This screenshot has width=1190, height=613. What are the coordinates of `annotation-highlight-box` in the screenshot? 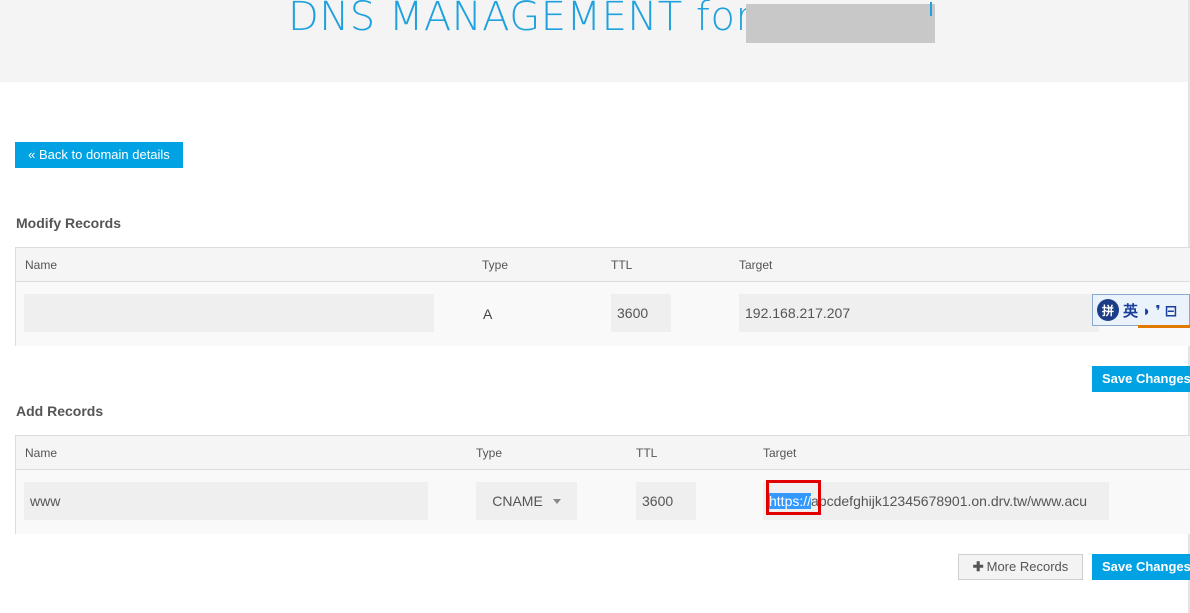 It's located at (793, 497).